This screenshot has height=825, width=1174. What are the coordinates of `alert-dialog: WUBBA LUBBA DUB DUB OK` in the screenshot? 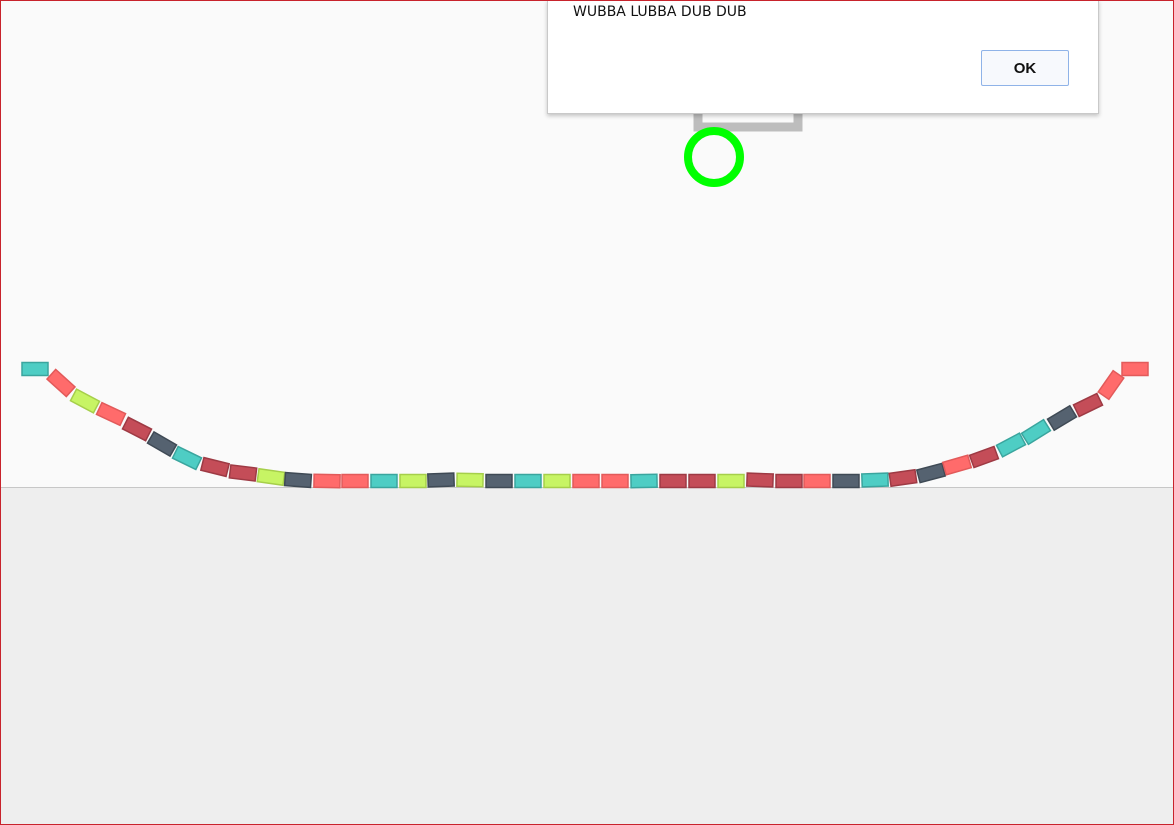 It's located at (823, 57).